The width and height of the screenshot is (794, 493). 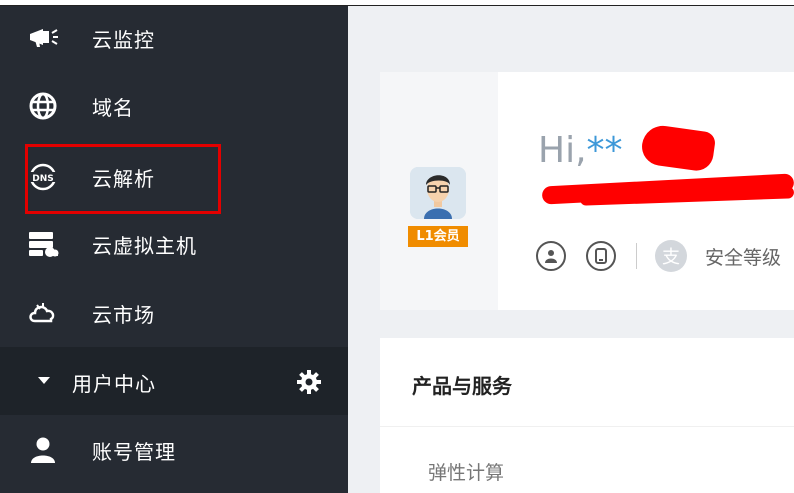 What do you see at coordinates (671, 256) in the screenshot?
I see `alipay-icon: 支` at bounding box center [671, 256].